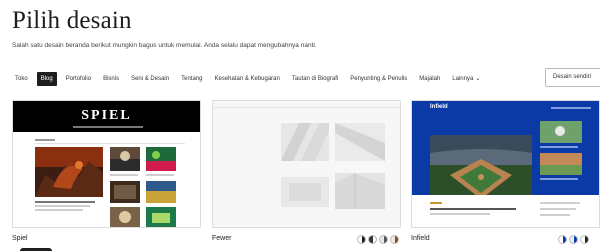  What do you see at coordinates (191, 79) in the screenshot?
I see `filter-tentang: Tentang` at bounding box center [191, 79].